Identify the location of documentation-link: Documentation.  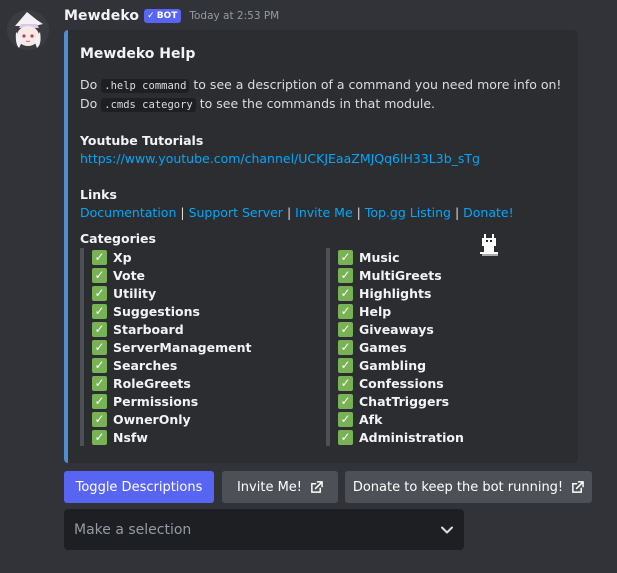
(128, 212).